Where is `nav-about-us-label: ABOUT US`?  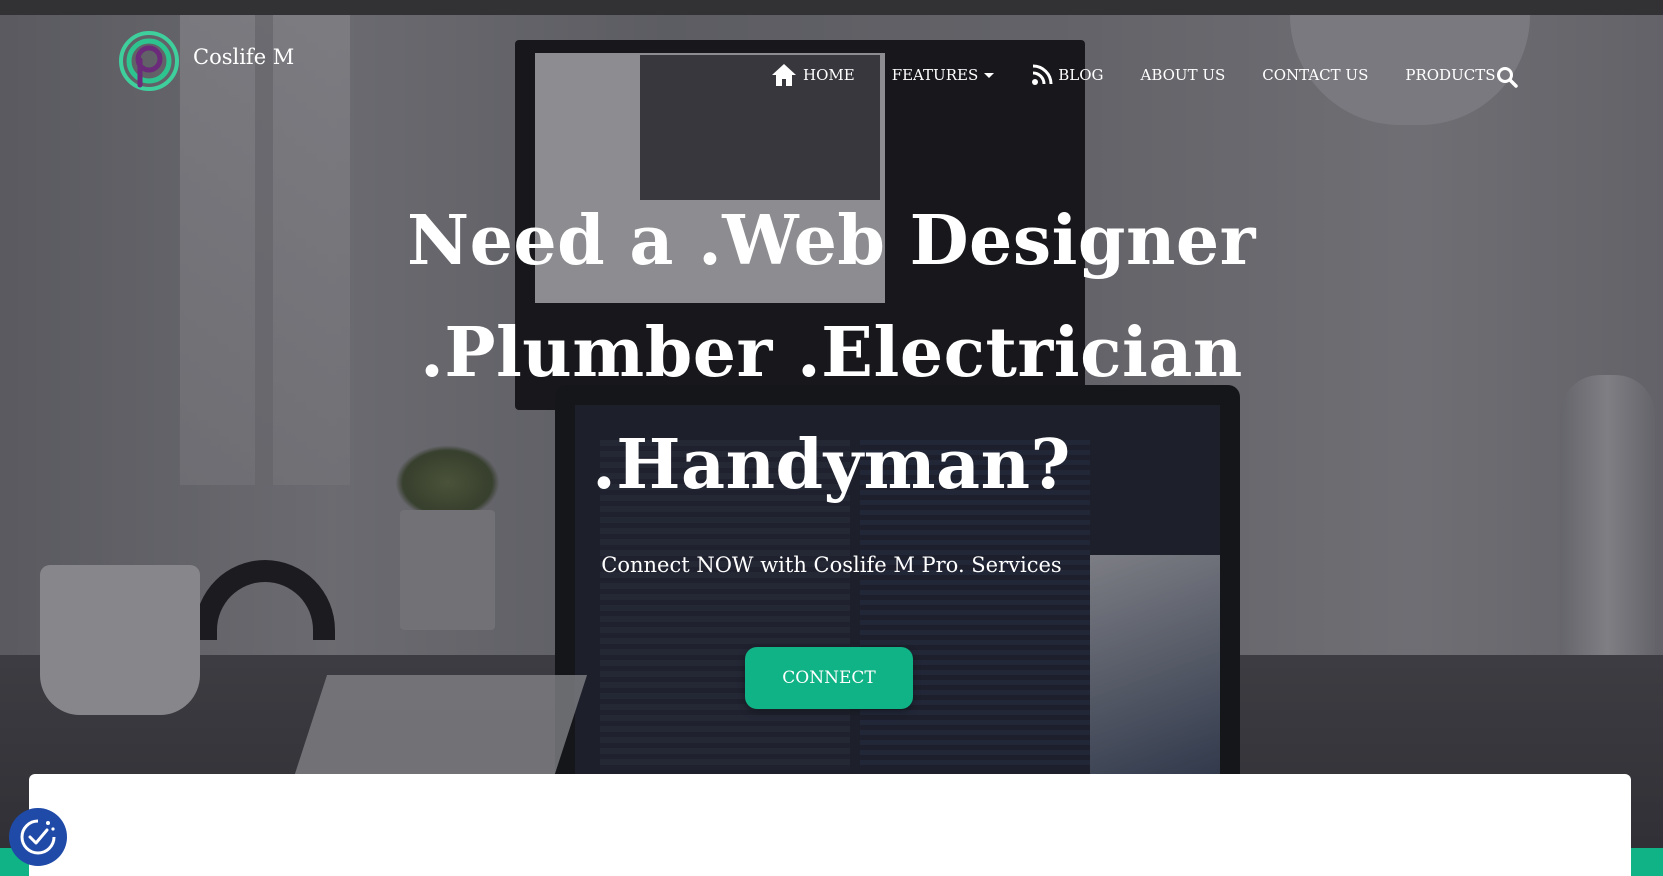 nav-about-us-label: ABOUT US is located at coordinates (1183, 75).